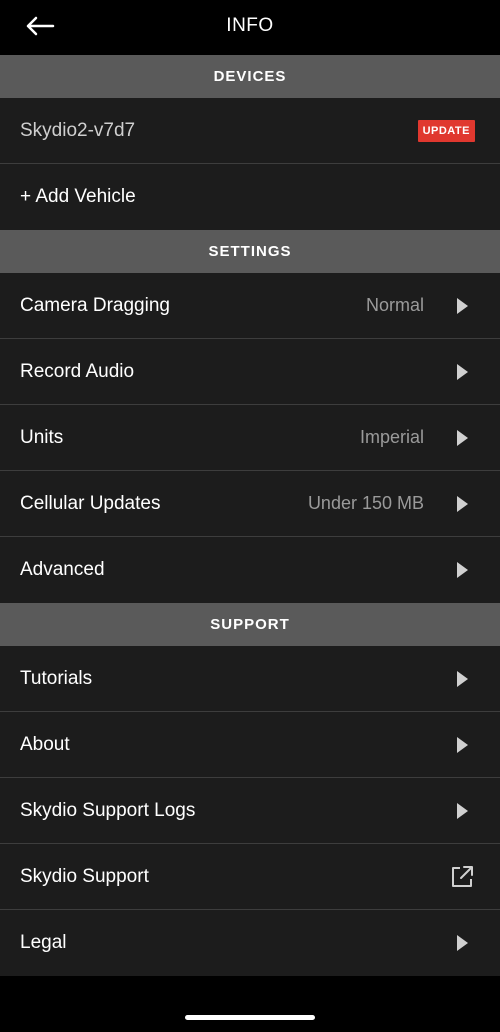  Describe the element at coordinates (250, 76) in the screenshot. I see `section-header-devices: DEVICES` at that location.